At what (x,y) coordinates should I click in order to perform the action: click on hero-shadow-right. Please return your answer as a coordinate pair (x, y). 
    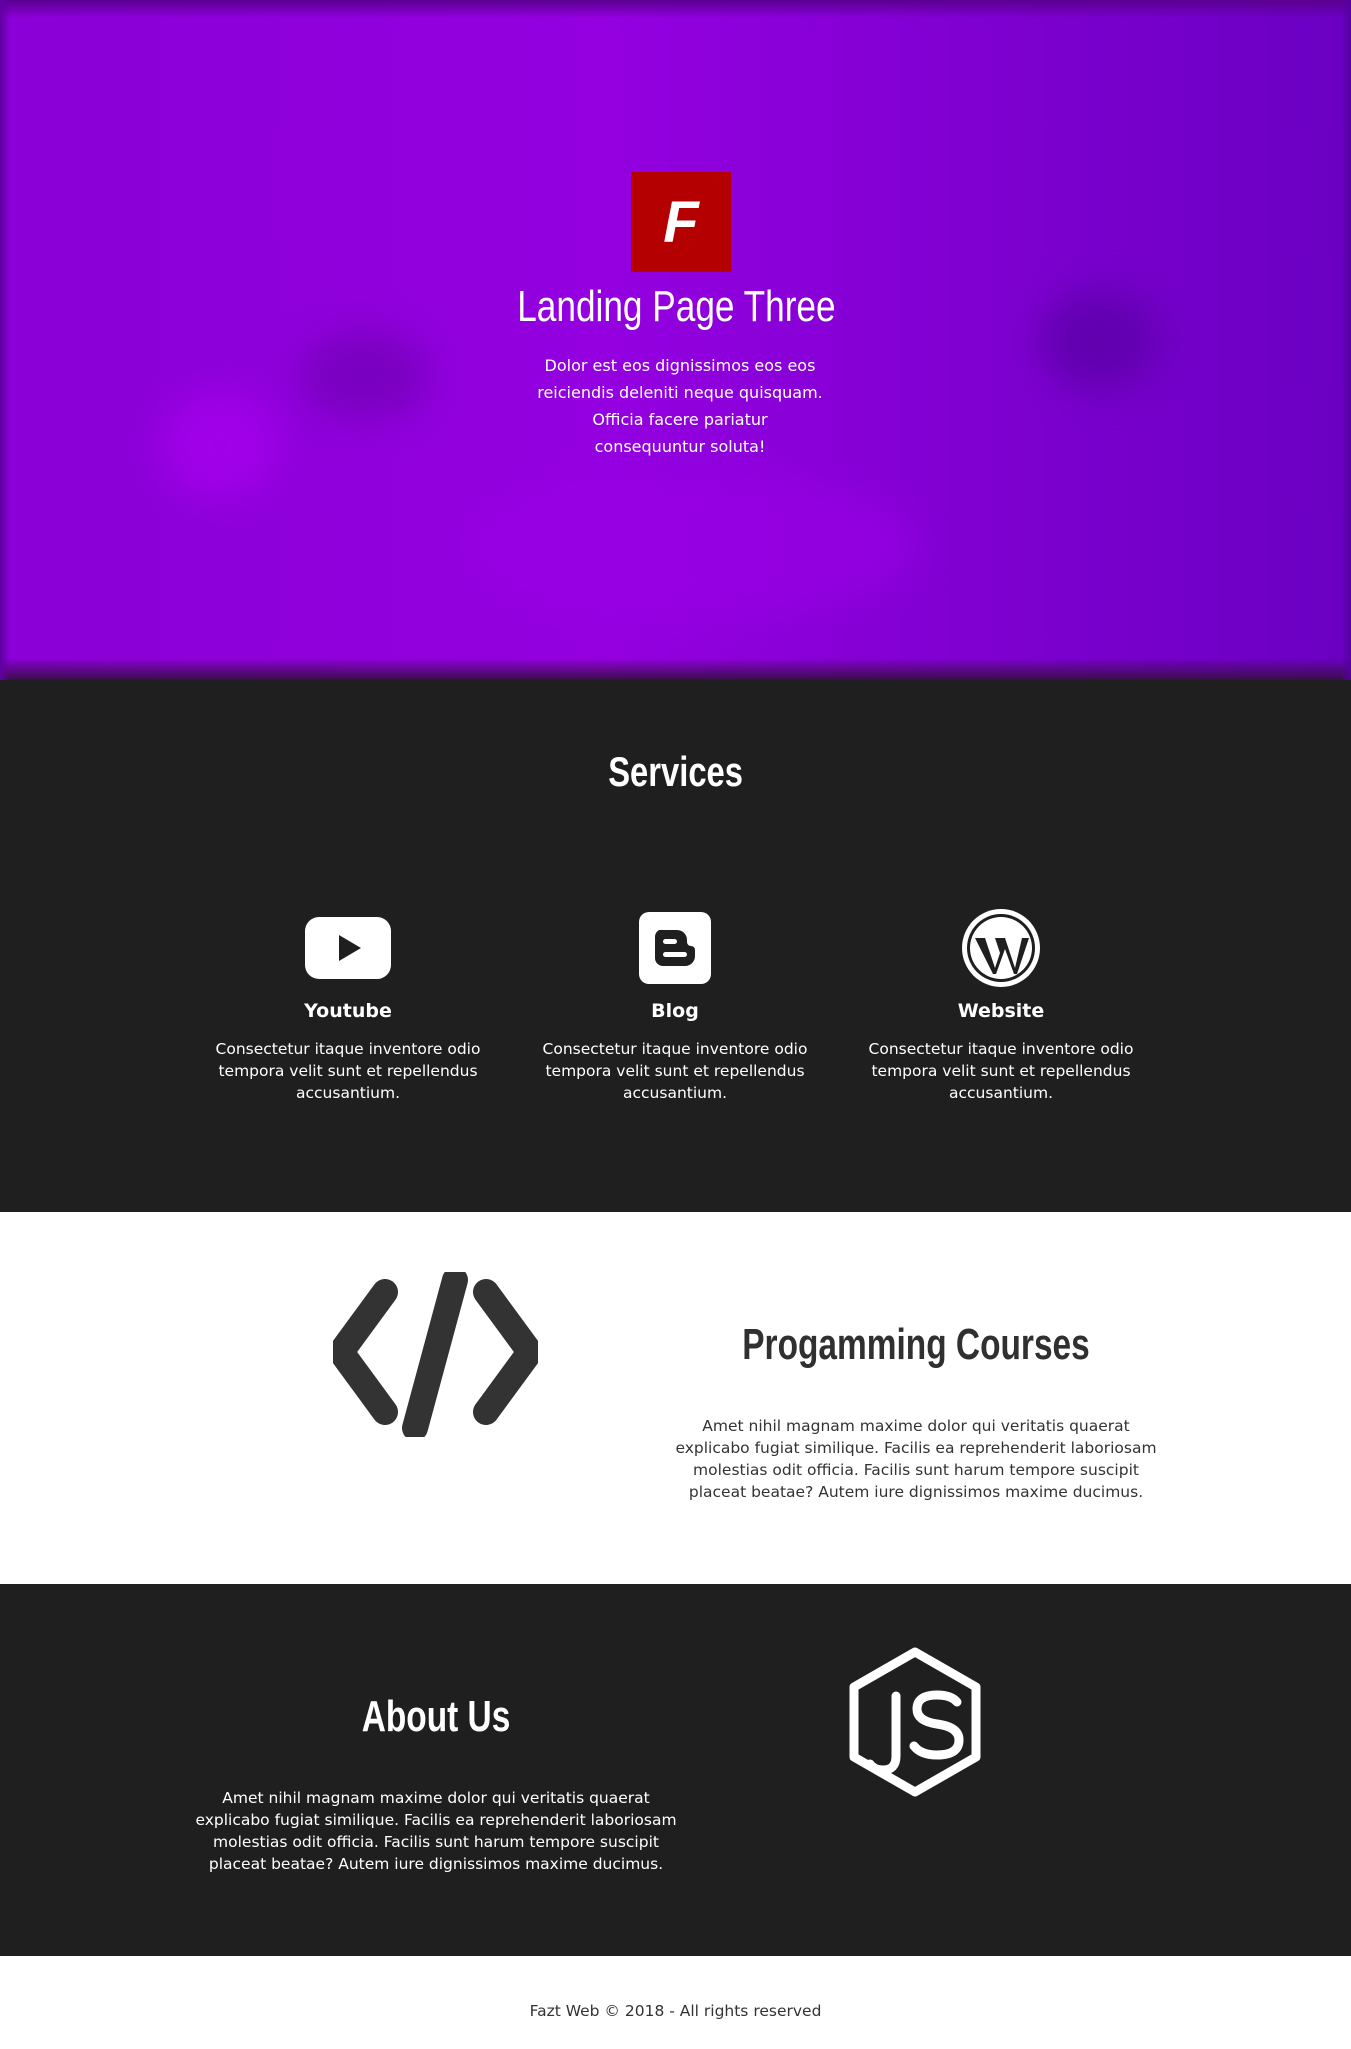
    Looking at the image, I should click on (1346, 340).